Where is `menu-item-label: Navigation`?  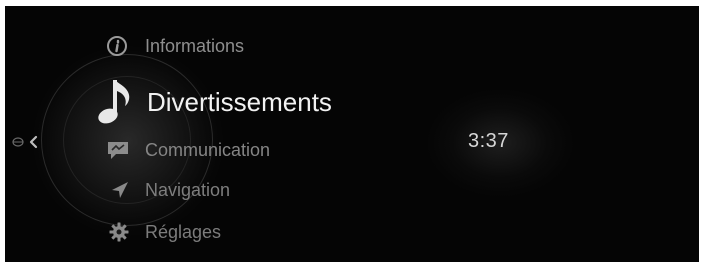
menu-item-label: Navigation is located at coordinates (188, 189).